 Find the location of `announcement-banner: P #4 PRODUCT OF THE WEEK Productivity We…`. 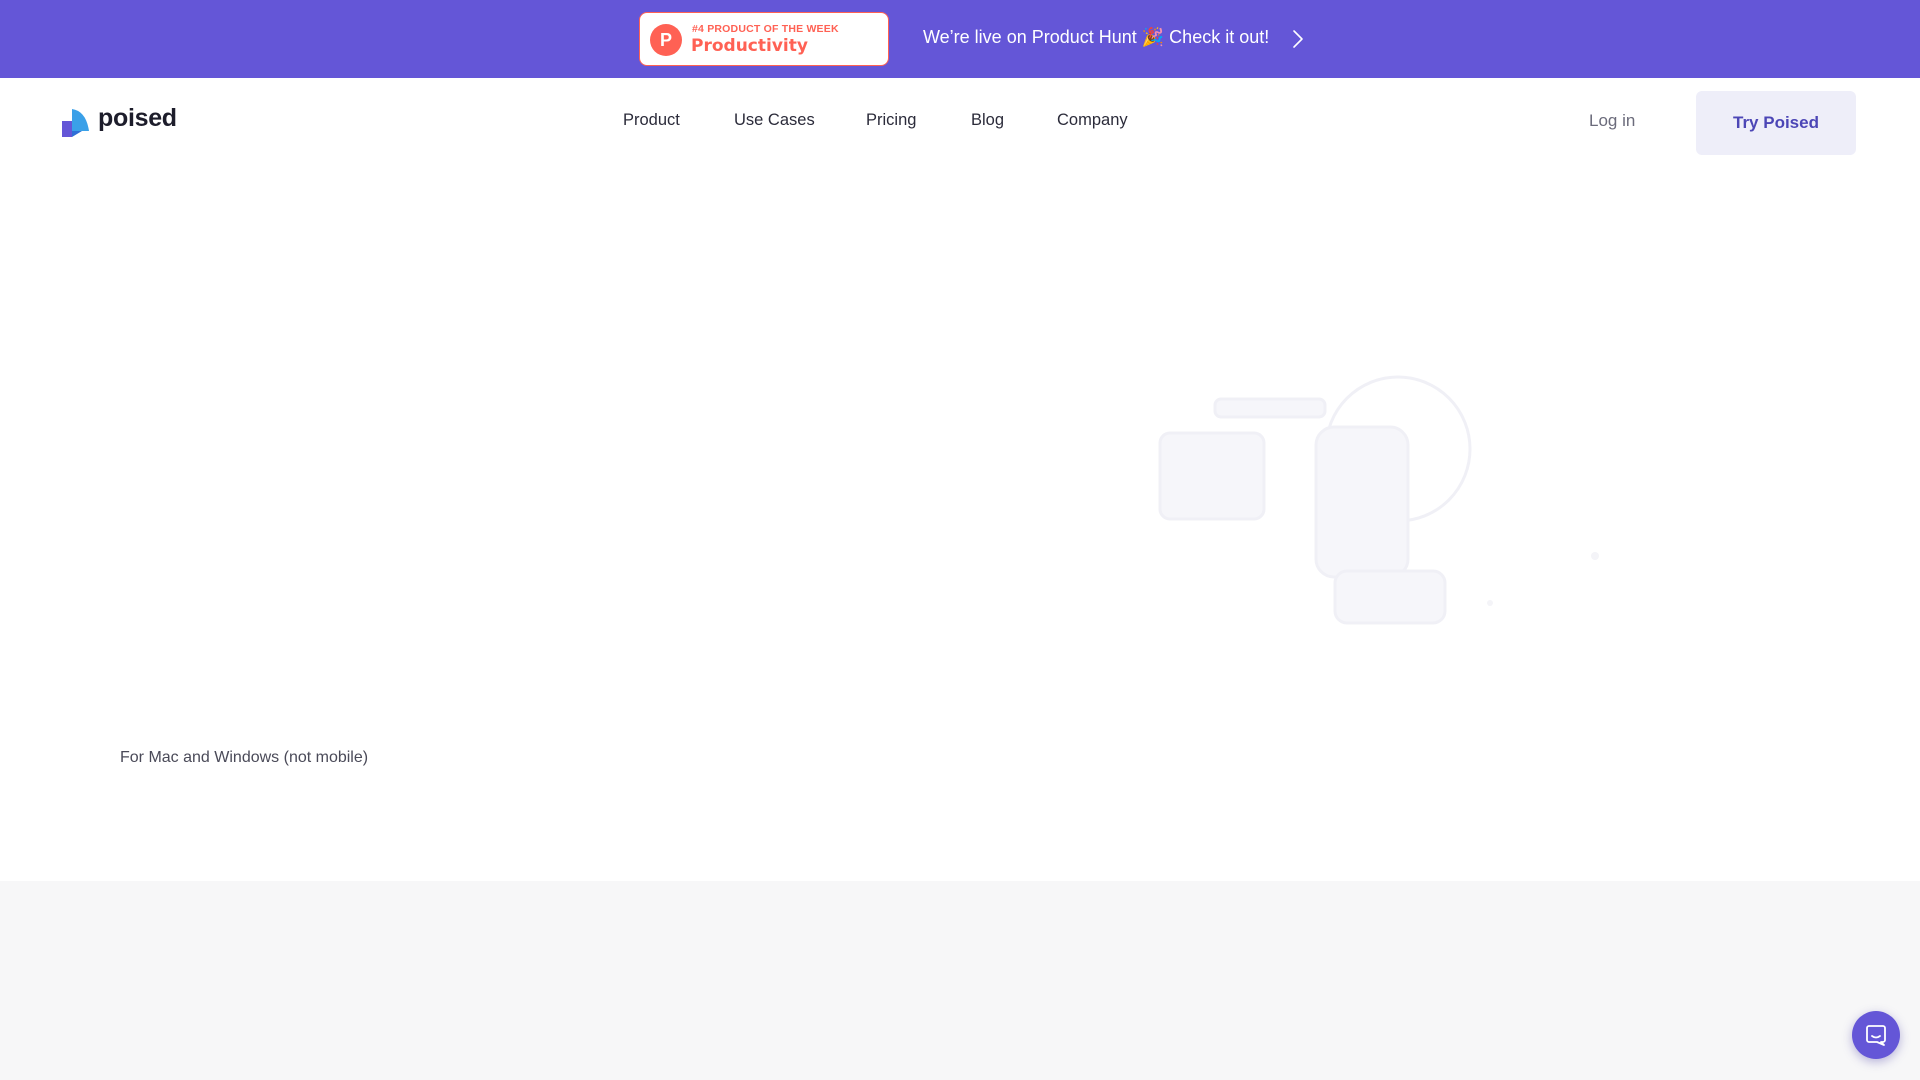

announcement-banner: P #4 PRODUCT OF THE WEEK Productivity We… is located at coordinates (960, 39).